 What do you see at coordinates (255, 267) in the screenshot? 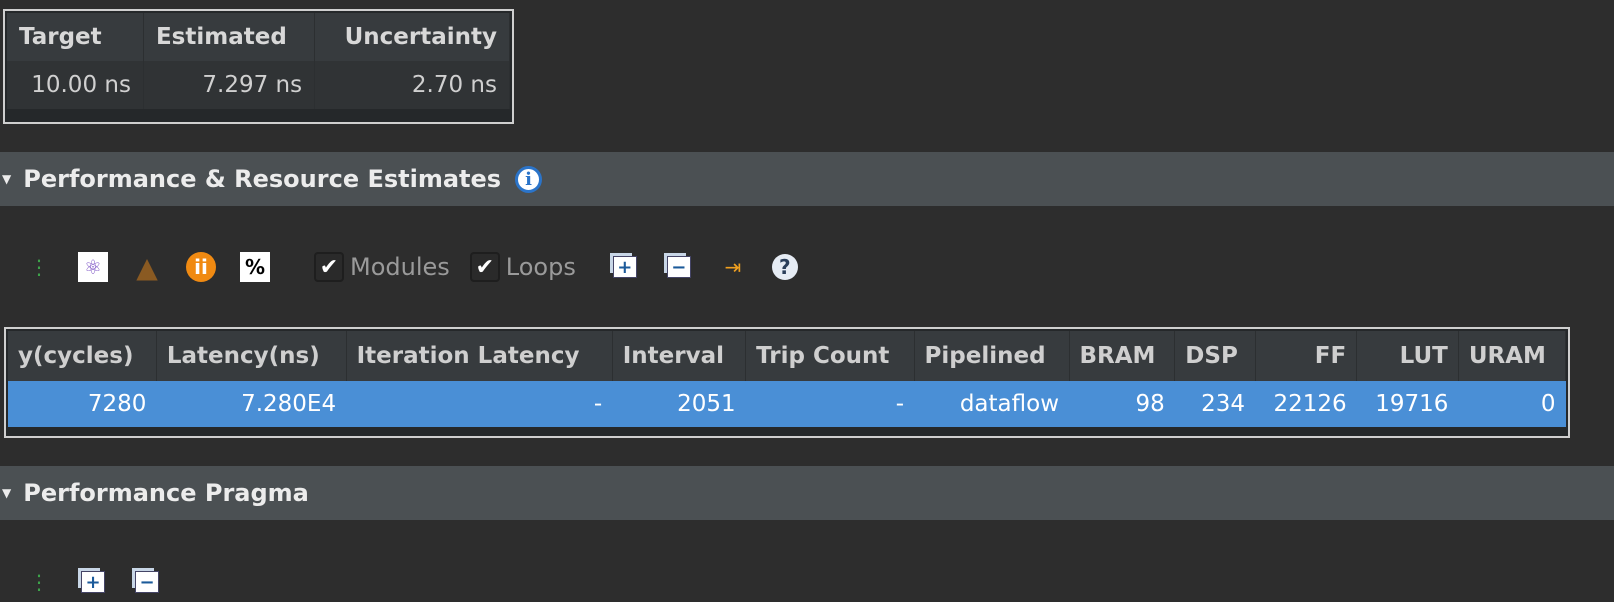
I see `percent-icon: %` at bounding box center [255, 267].